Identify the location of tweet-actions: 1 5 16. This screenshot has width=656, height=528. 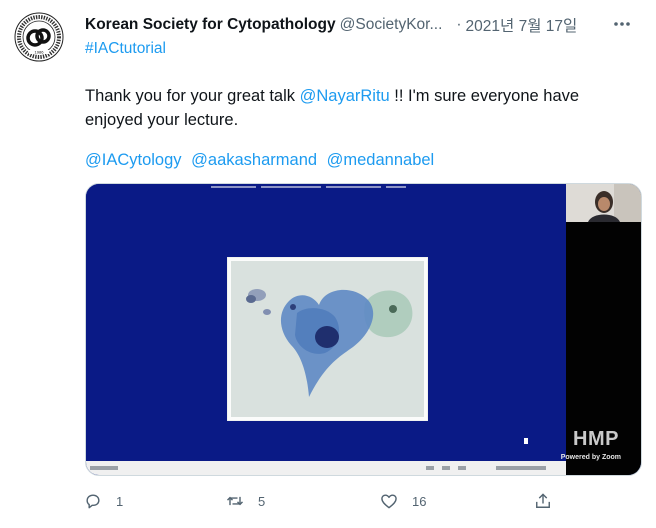
(338, 501).